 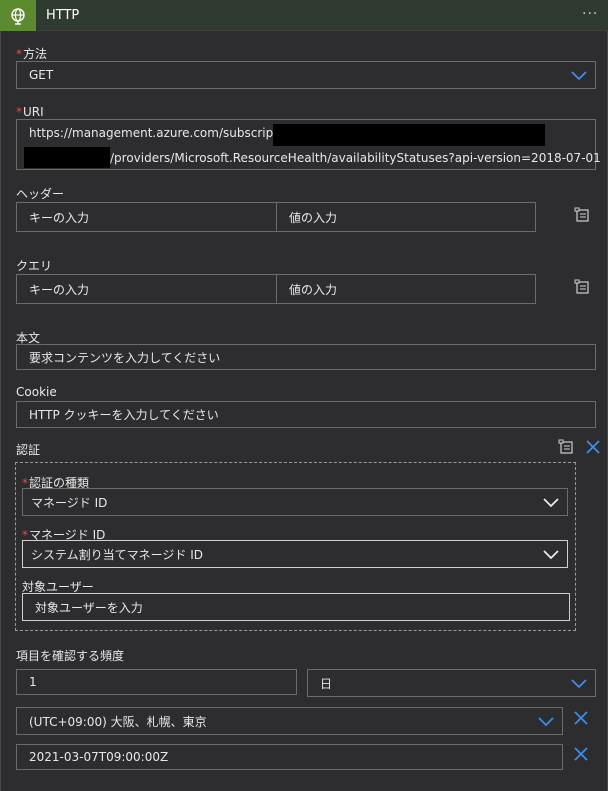 What do you see at coordinates (62, 15) in the screenshot?
I see `action-title: HTTP` at bounding box center [62, 15].